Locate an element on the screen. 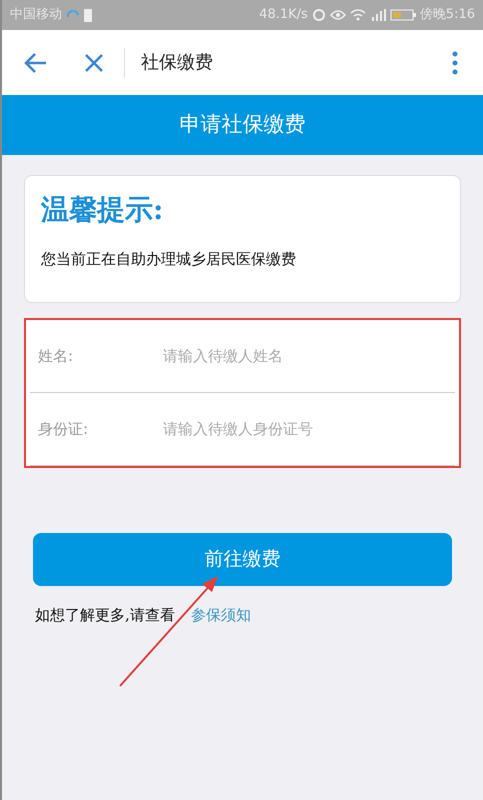  input-field: 请输入待缴人身份证号 is located at coordinates (309, 429).